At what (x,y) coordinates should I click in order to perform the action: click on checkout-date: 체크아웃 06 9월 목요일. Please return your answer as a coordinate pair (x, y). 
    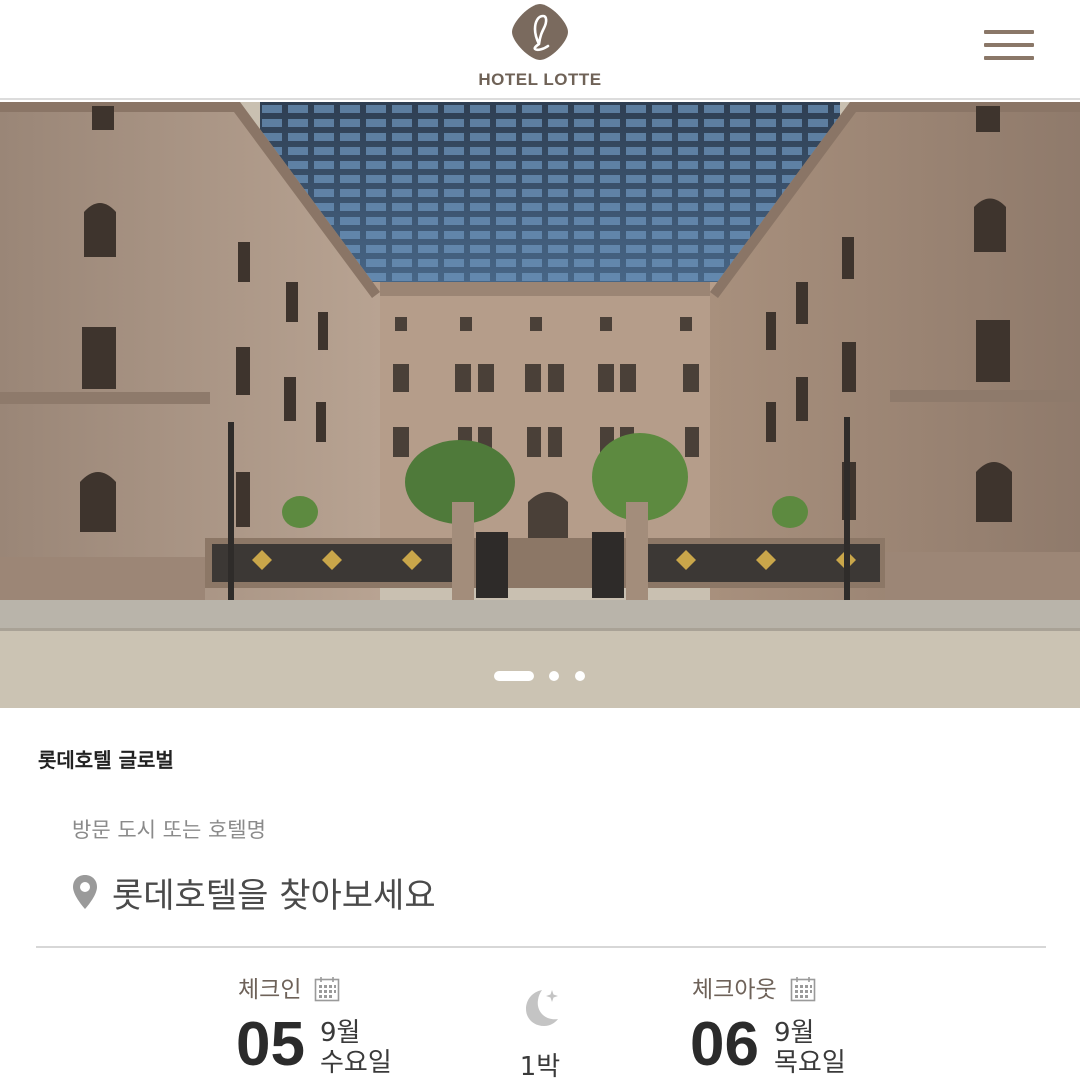
    Looking at the image, I should click on (821, 1024).